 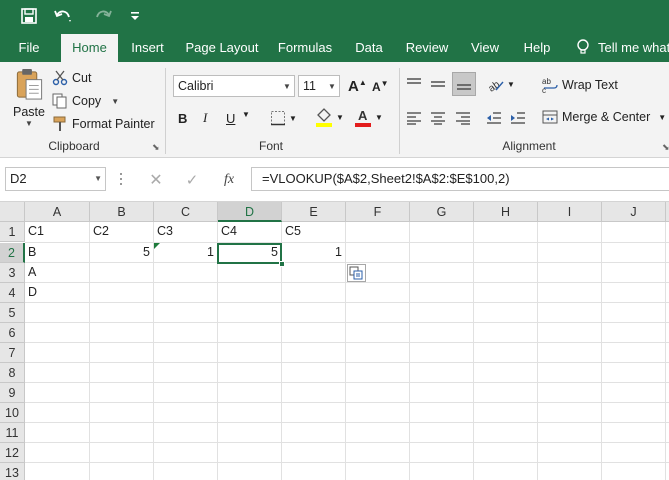 What do you see at coordinates (57, 433) in the screenshot?
I see `cell-a11` at bounding box center [57, 433].